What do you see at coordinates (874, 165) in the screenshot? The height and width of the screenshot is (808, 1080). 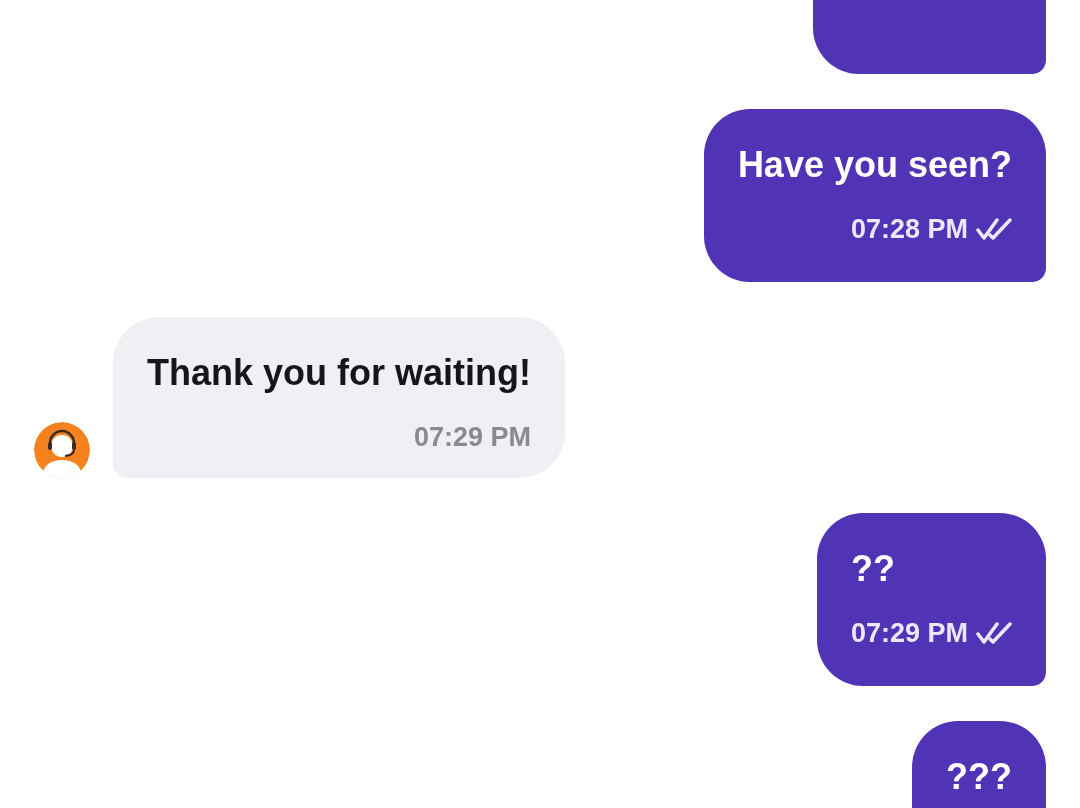 I see `message-text: Have you seen?` at bounding box center [874, 165].